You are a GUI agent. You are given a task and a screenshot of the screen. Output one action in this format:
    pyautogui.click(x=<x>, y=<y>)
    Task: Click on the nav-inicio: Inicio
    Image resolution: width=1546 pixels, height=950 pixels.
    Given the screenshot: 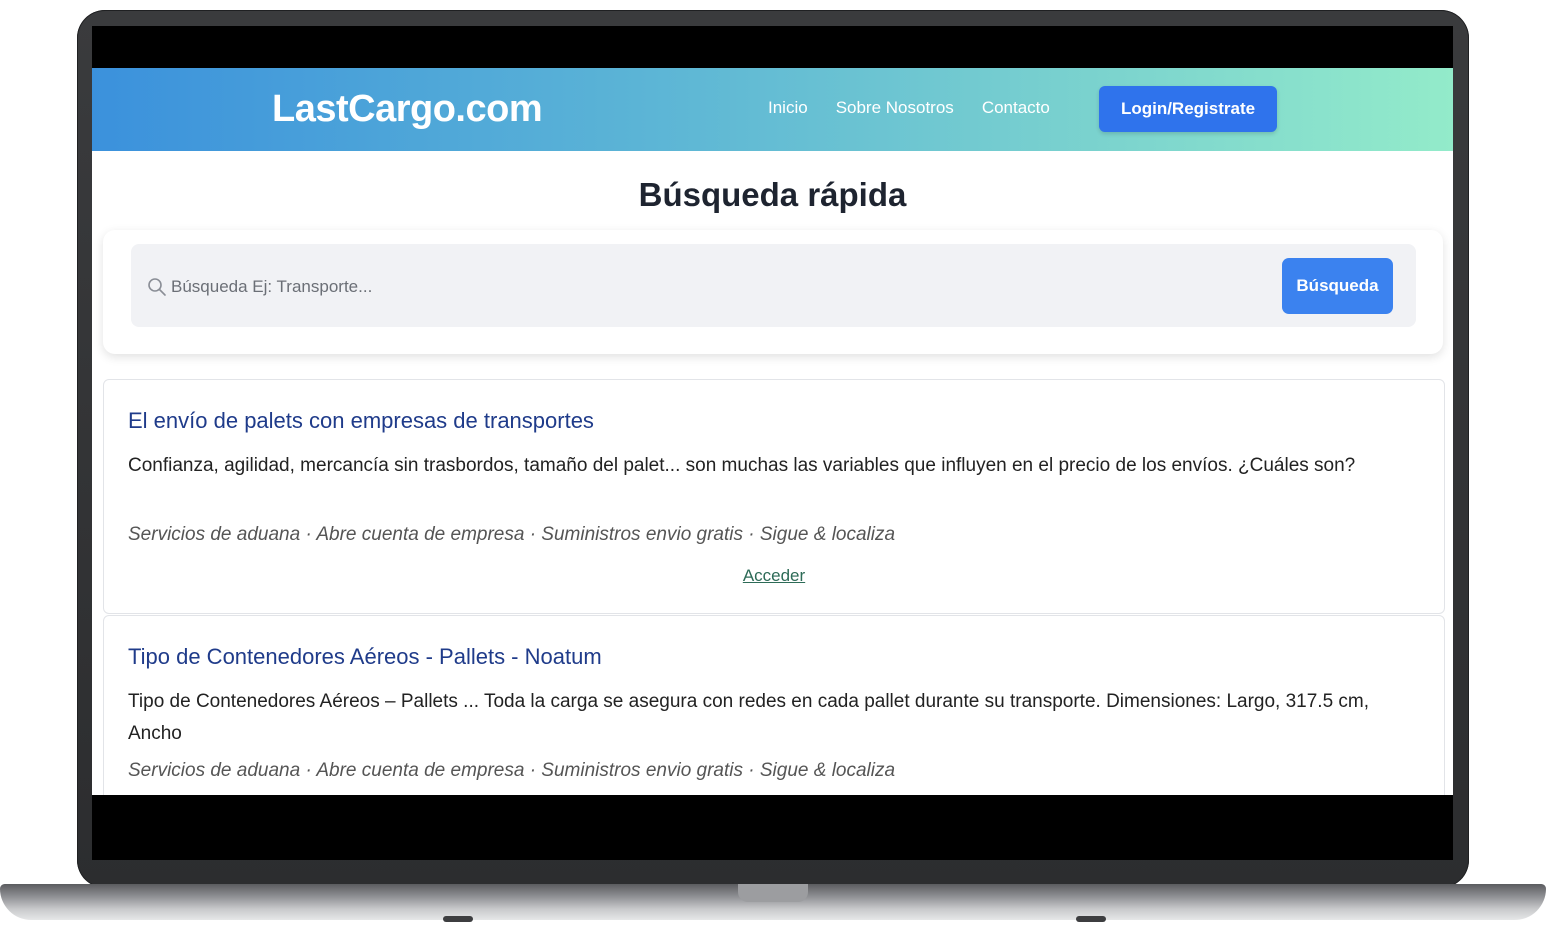 What is the action you would take?
    pyautogui.click(x=788, y=108)
    